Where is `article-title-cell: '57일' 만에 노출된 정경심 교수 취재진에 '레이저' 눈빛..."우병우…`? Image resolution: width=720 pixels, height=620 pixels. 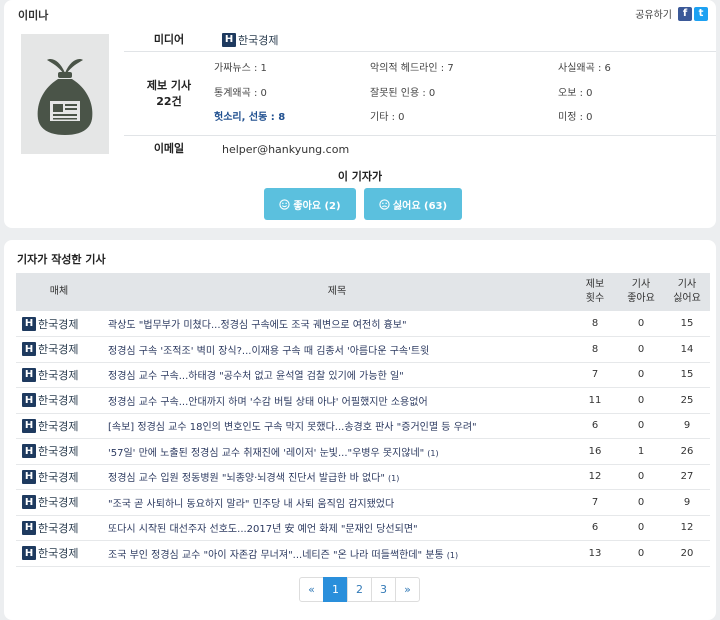 article-title-cell: '57일' 만에 노출된 정경심 교수 취재진에 '레이저' 눈빛..."우병우… is located at coordinates (337, 452).